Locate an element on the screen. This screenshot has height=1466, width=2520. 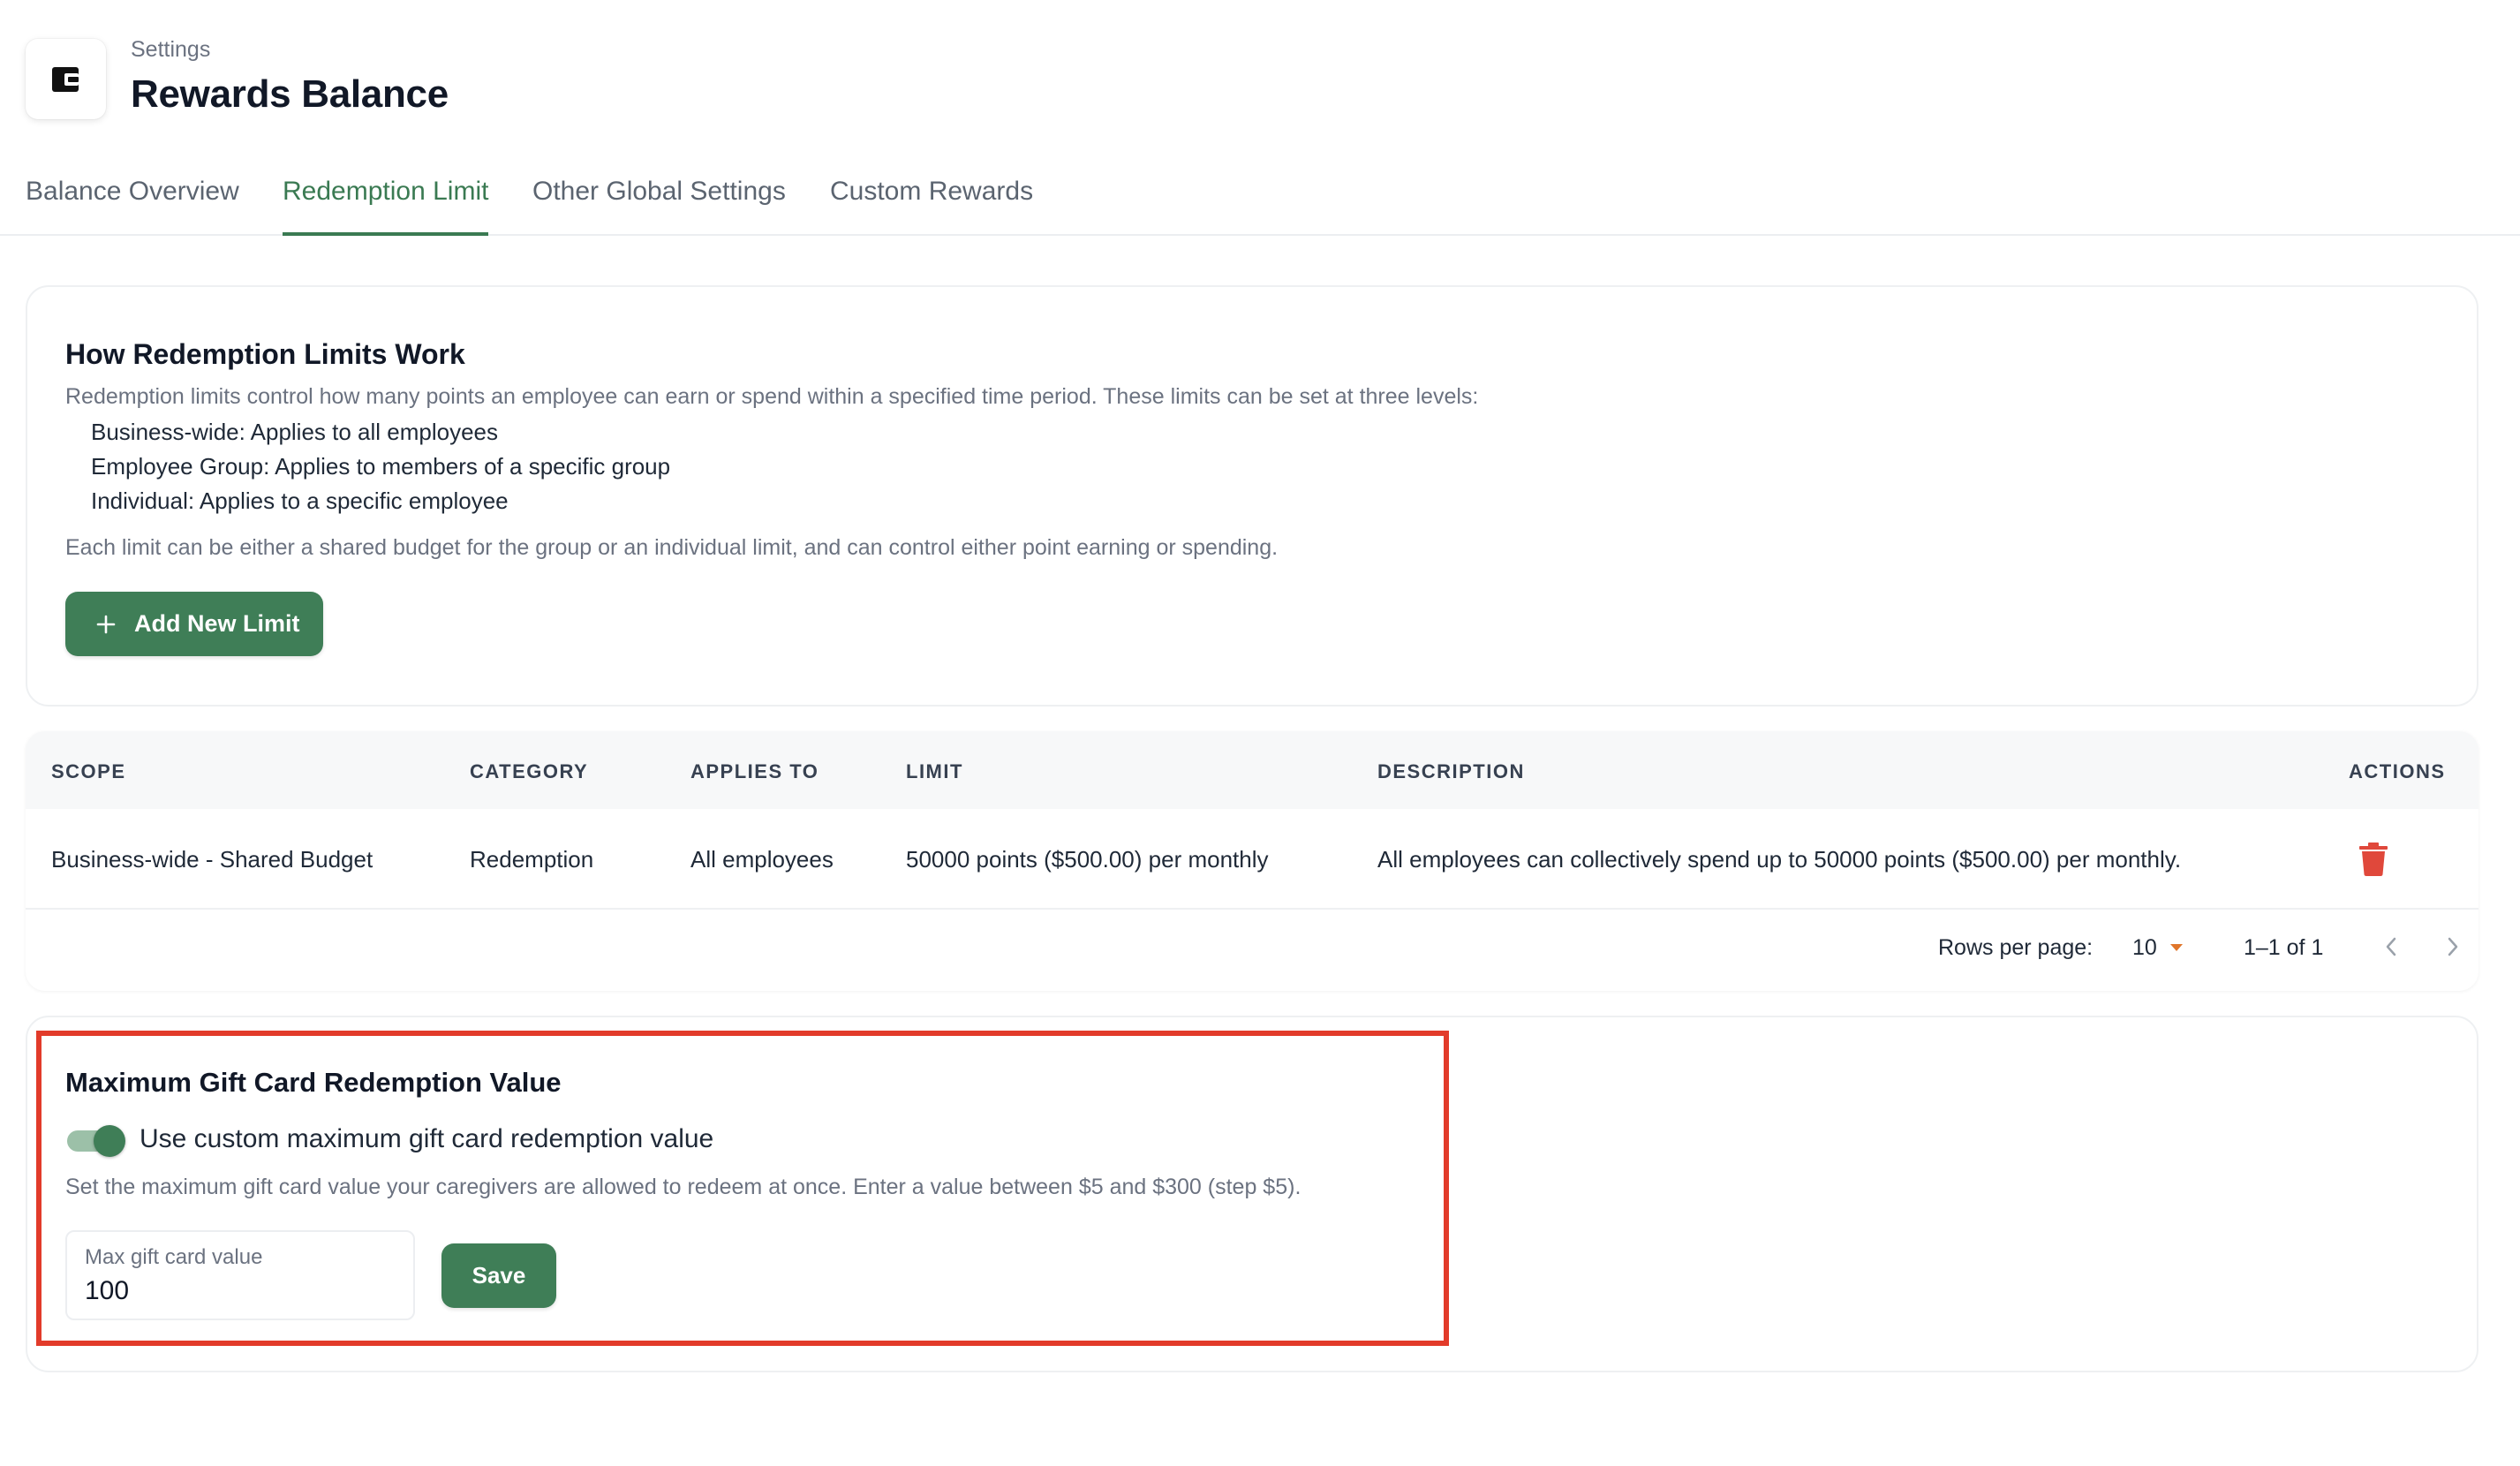
tab-custom-rewards: Custom Rewards is located at coordinates (931, 206).